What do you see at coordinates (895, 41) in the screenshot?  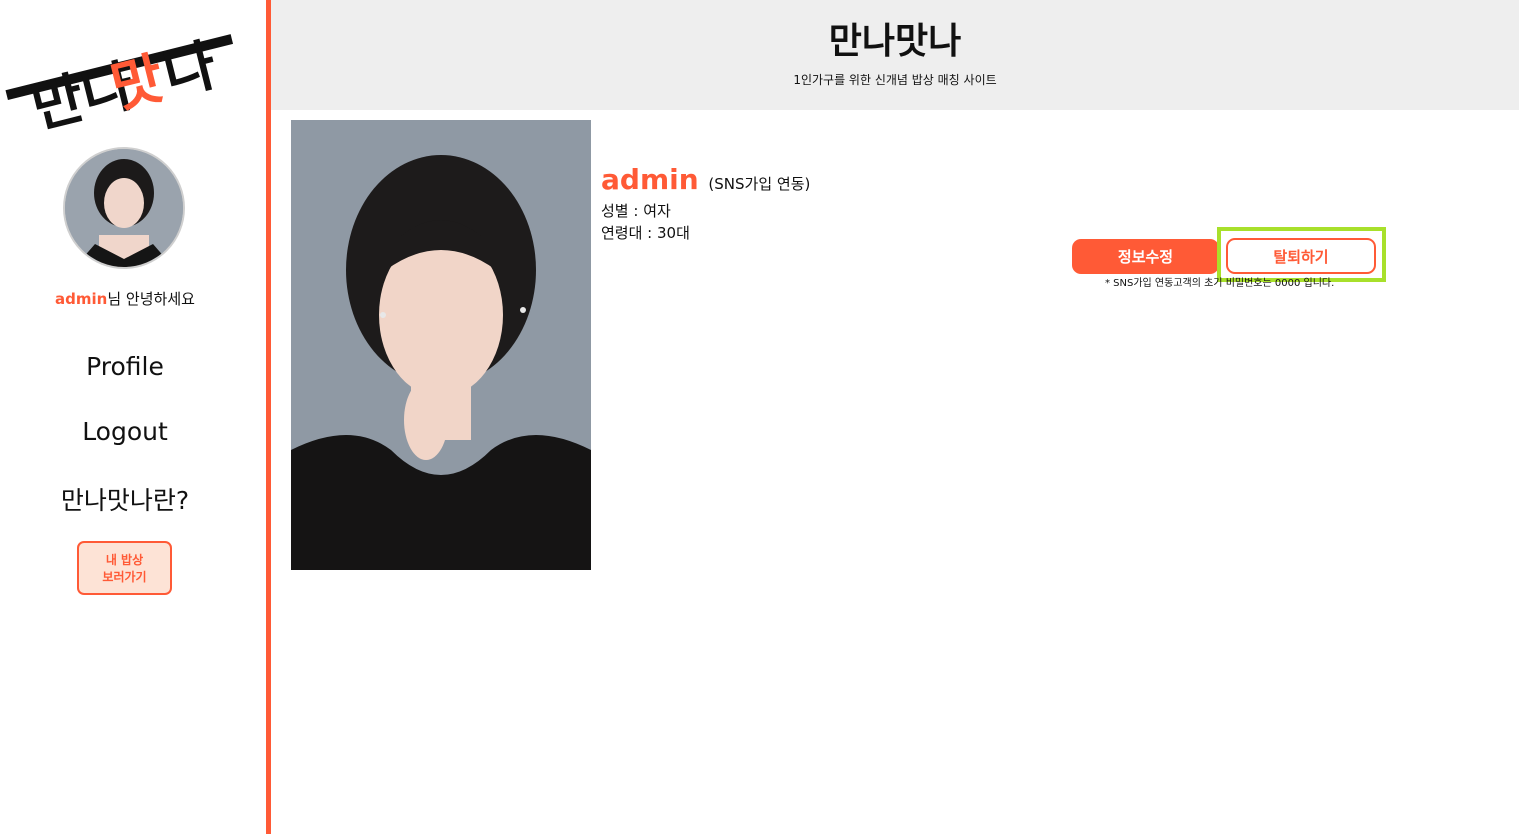 I see `page-title: 만나맛나` at bounding box center [895, 41].